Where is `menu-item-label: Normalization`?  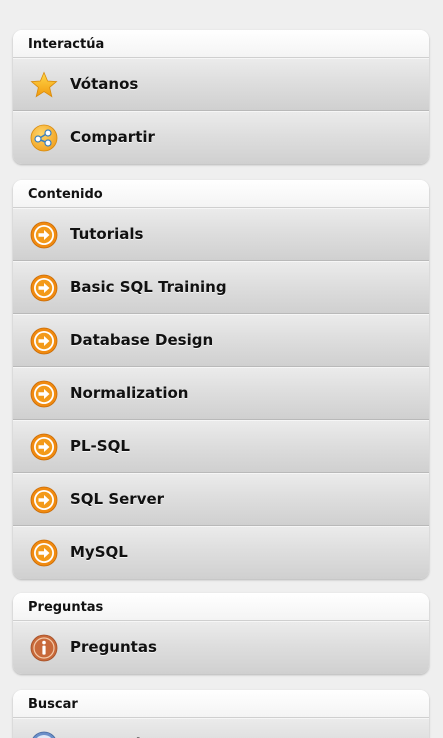 menu-item-label: Normalization is located at coordinates (129, 393).